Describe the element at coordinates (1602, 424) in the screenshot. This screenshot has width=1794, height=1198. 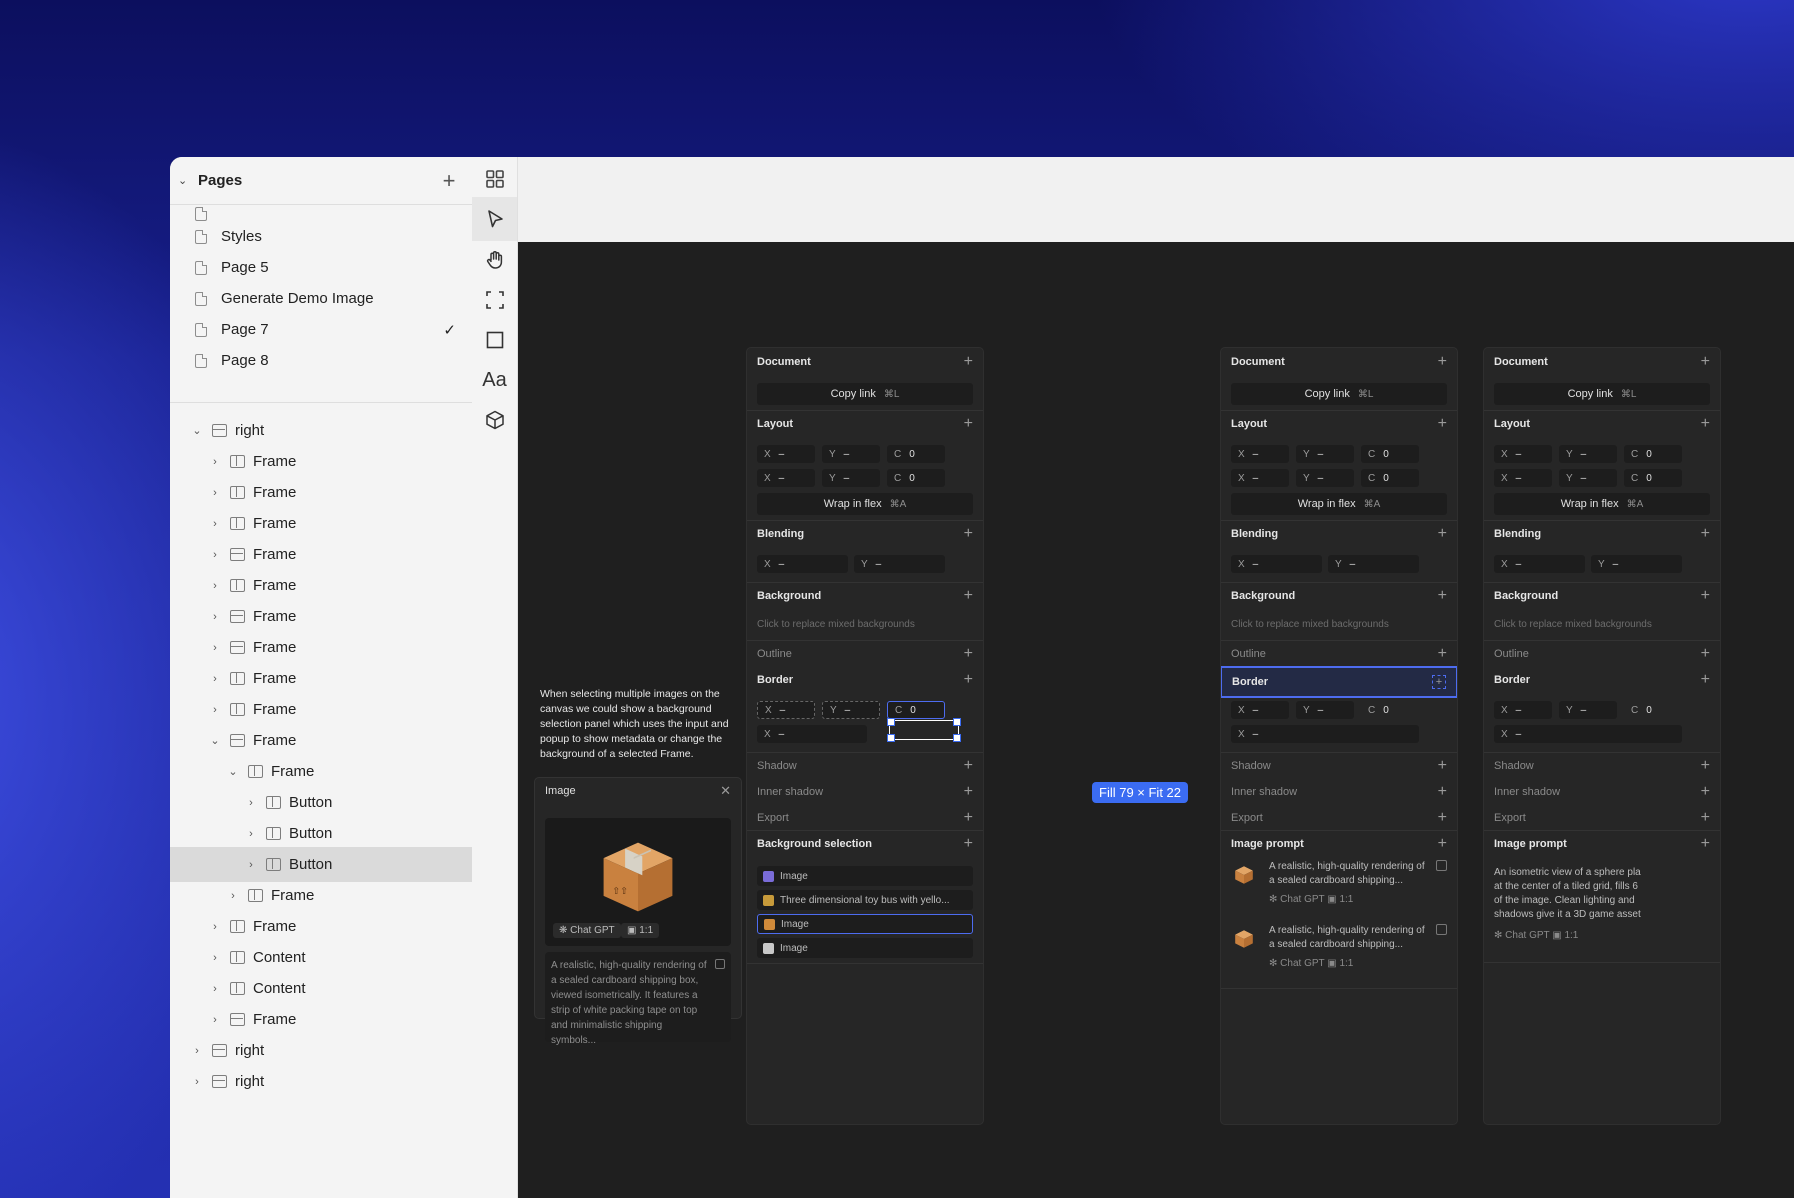
I see `layout-section: Layout +` at that location.